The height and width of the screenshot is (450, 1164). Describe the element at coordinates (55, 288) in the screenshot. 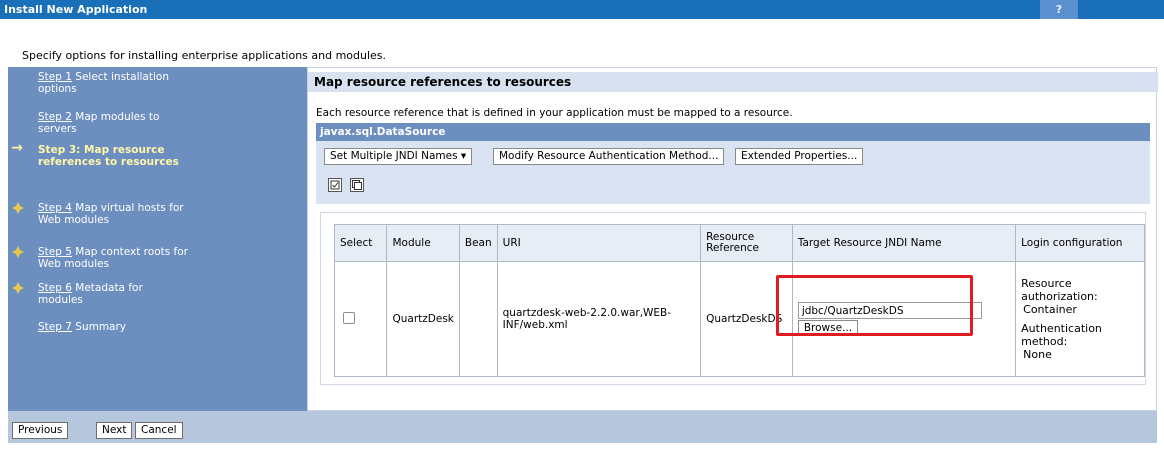

I see `step-6-link: Step 6` at that location.